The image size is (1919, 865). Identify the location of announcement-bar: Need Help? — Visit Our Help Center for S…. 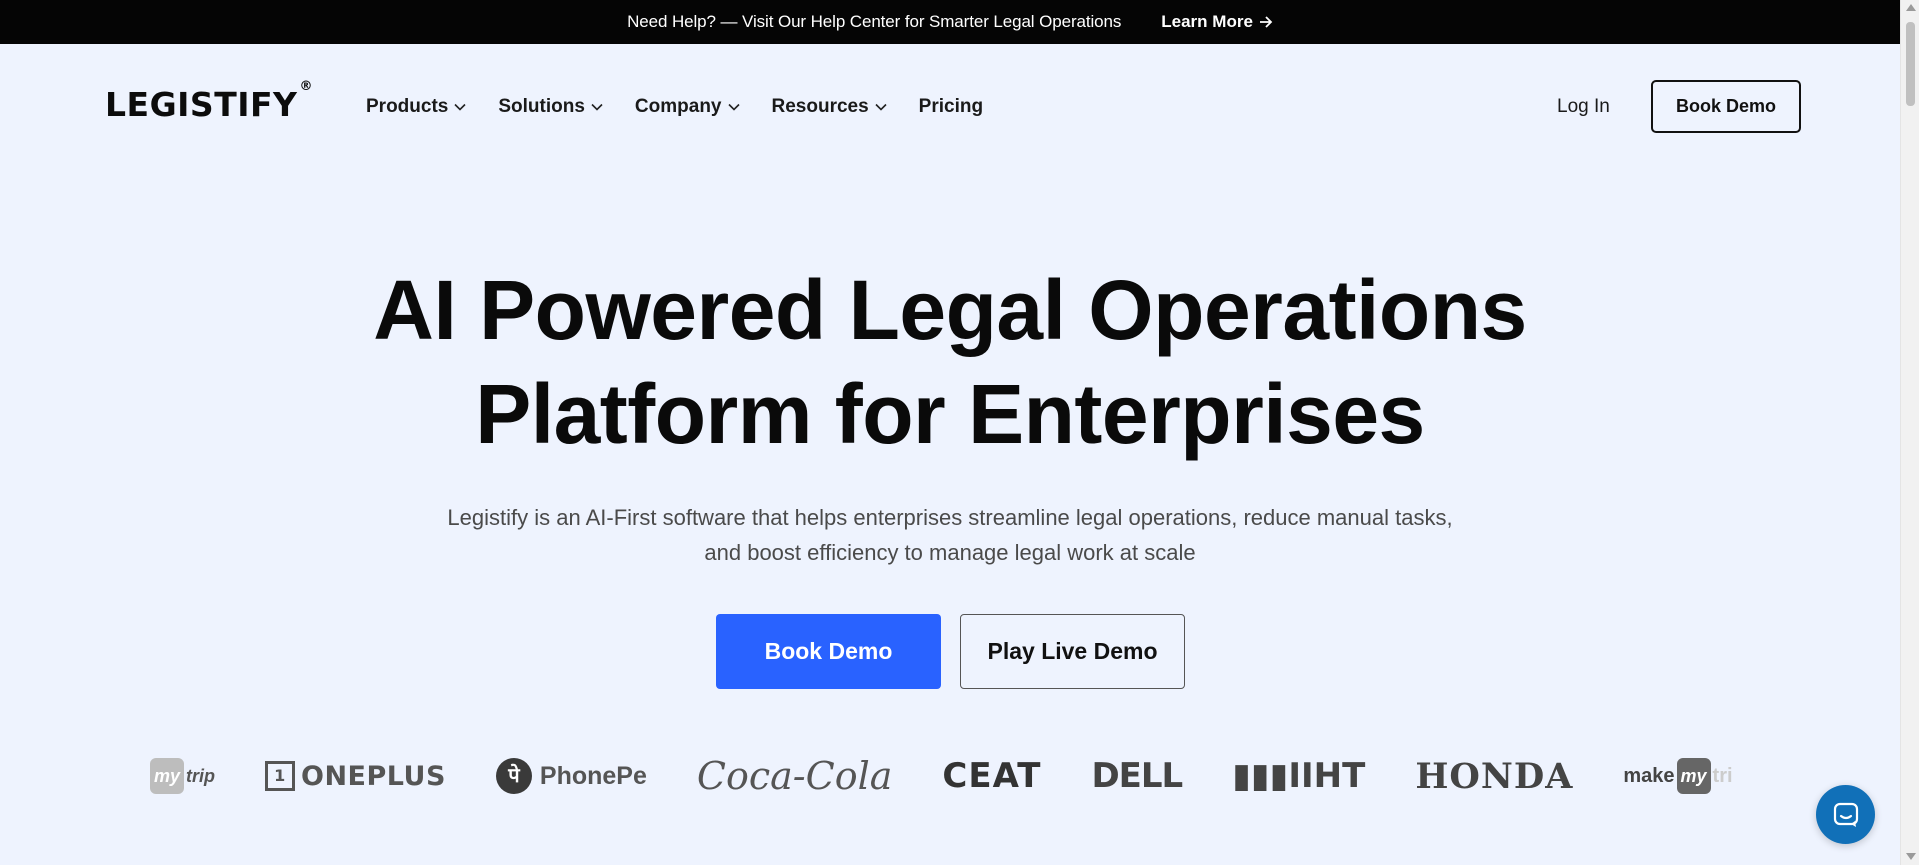
(950, 22).